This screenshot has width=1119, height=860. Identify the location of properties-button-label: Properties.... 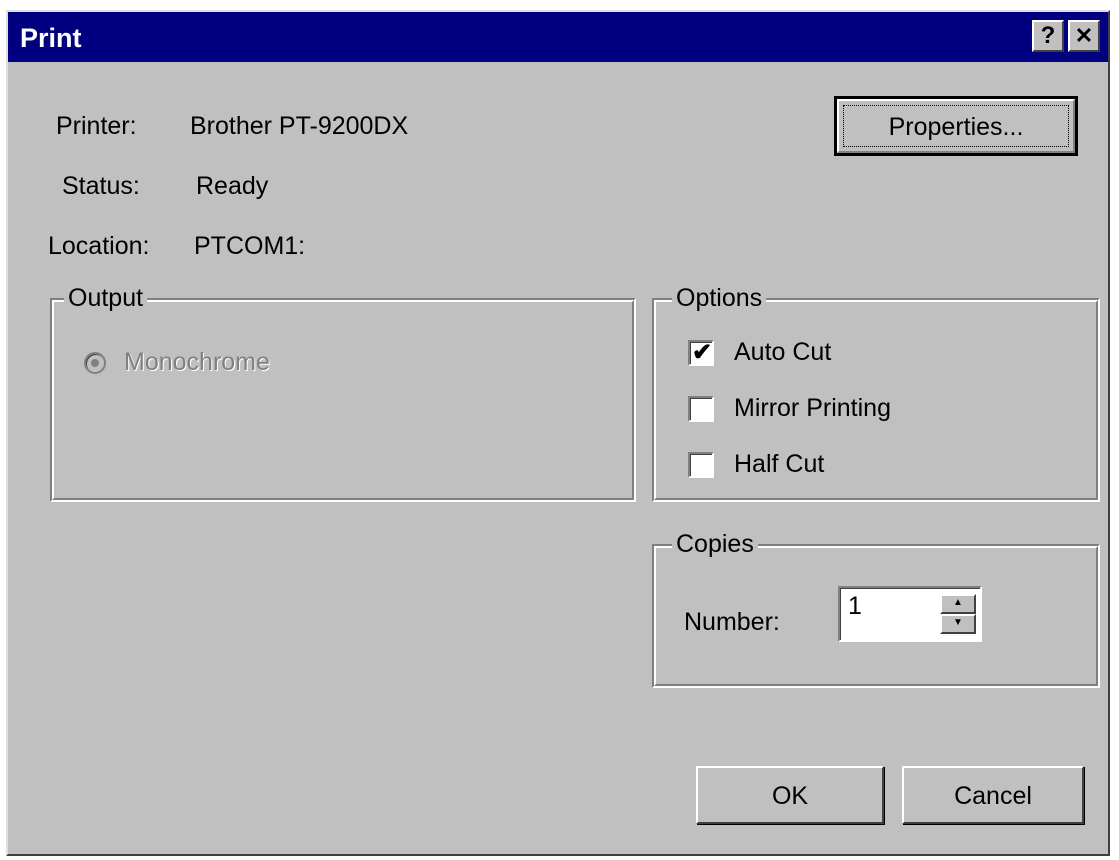
(956, 127).